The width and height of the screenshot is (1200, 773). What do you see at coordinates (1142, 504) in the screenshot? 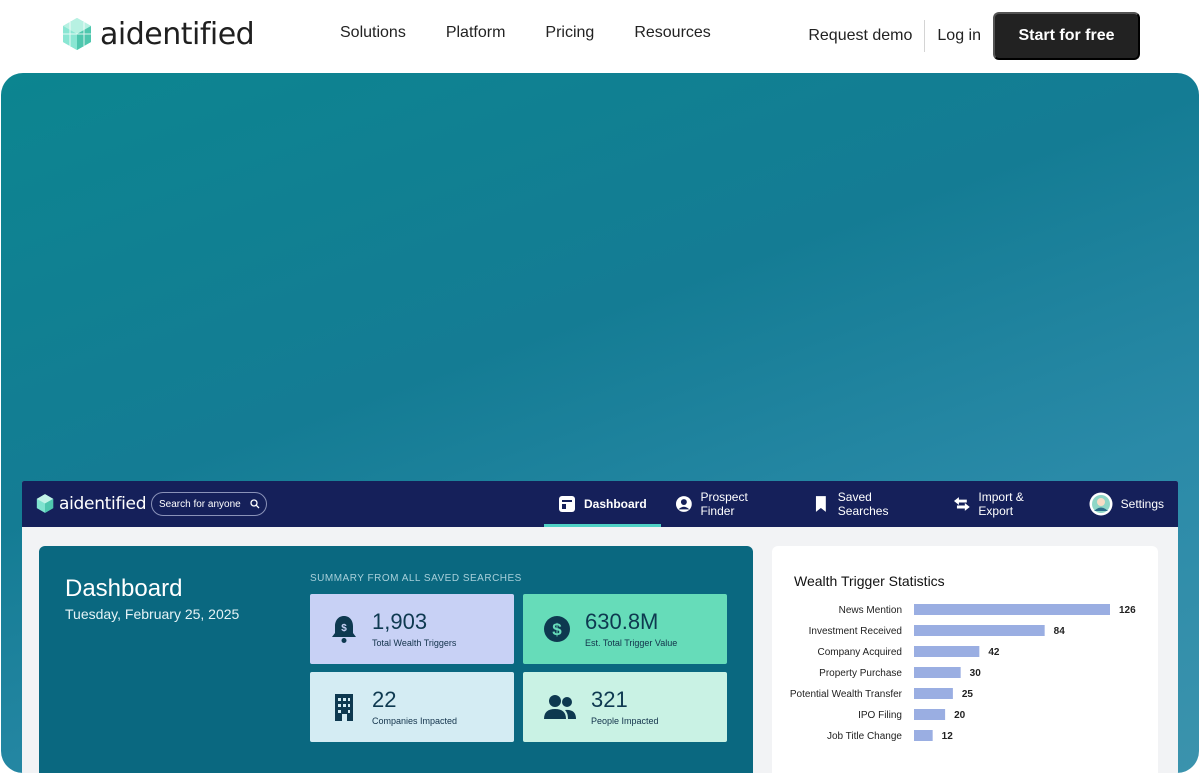
I see `tab-label: Settings` at bounding box center [1142, 504].